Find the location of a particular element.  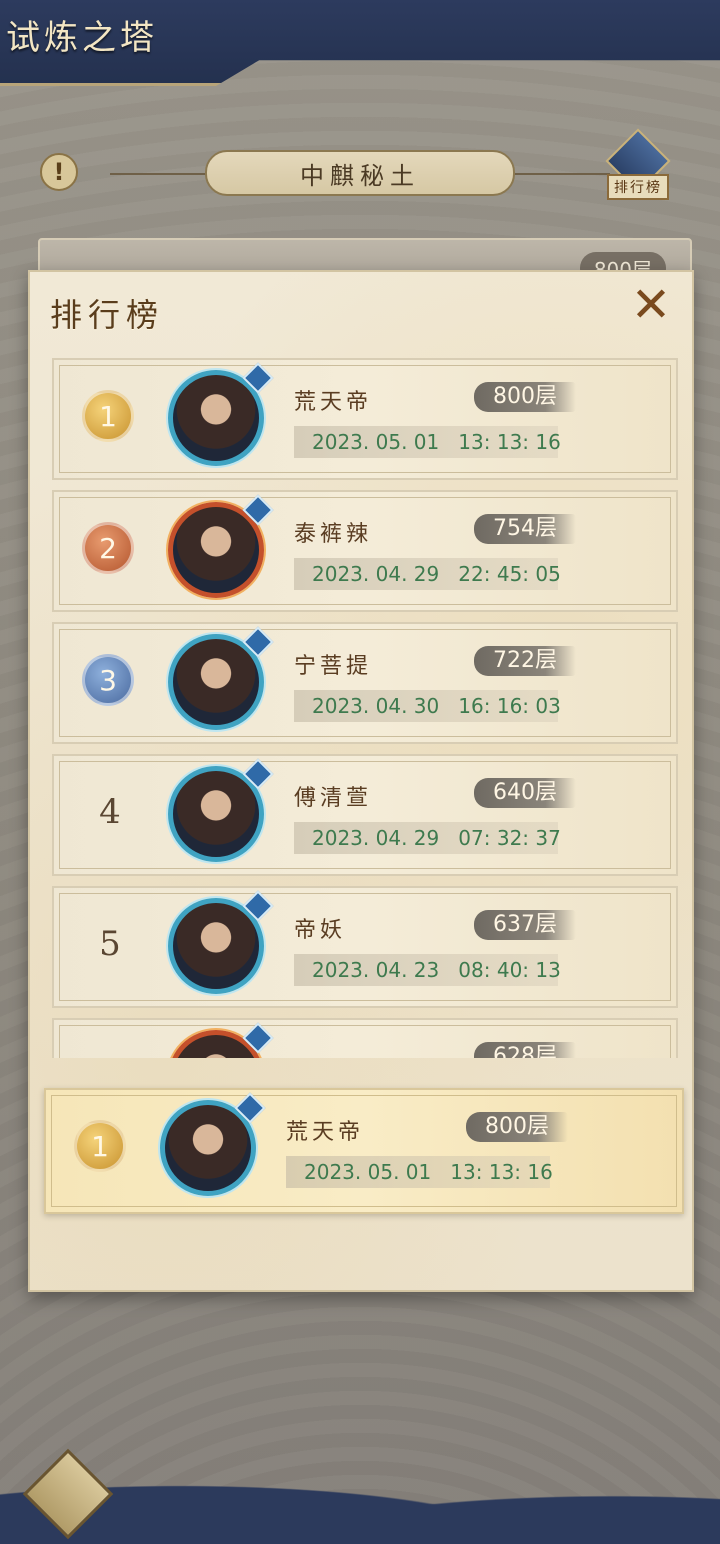

ranking-row: 2 泰裤辣 754层 2023. 04. 29 22: 45: 05 is located at coordinates (365, 551).